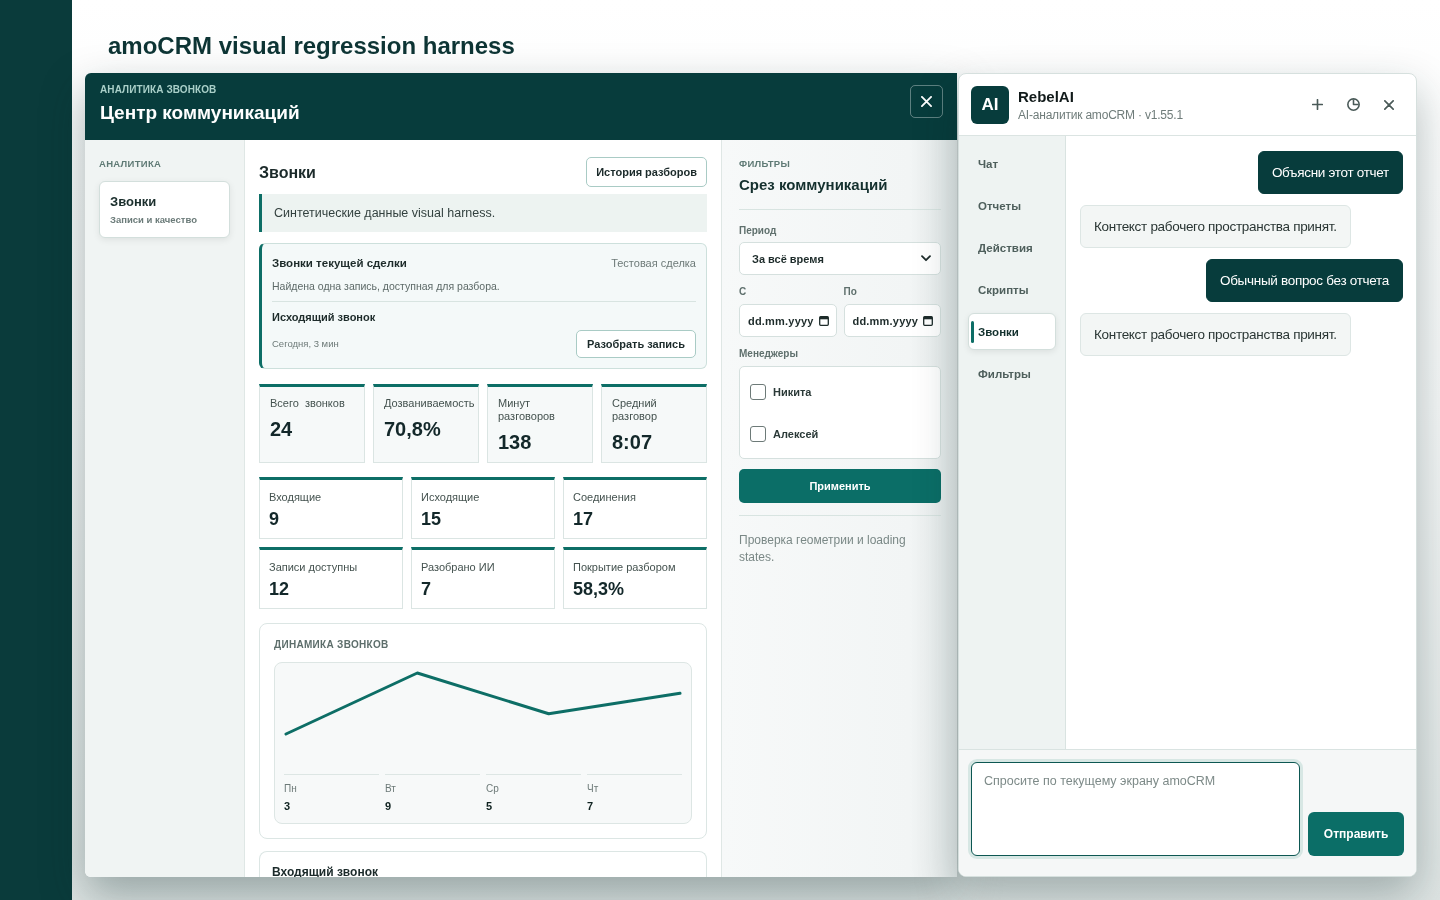 The width and height of the screenshot is (1440, 900). What do you see at coordinates (743, 292) in the screenshot?
I see `field-label: С` at bounding box center [743, 292].